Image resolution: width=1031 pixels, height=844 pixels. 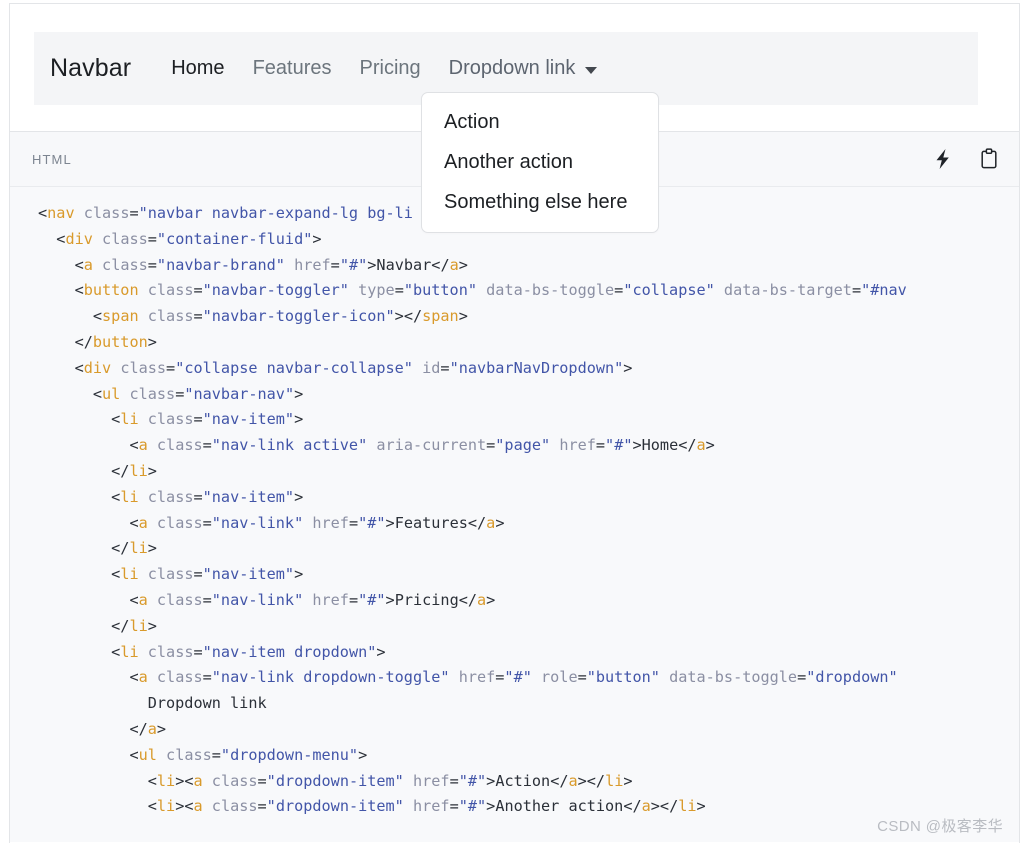 I want to click on navbar-nav-list: Home Features Pricing Dropdown link, so click(x=384, y=68).